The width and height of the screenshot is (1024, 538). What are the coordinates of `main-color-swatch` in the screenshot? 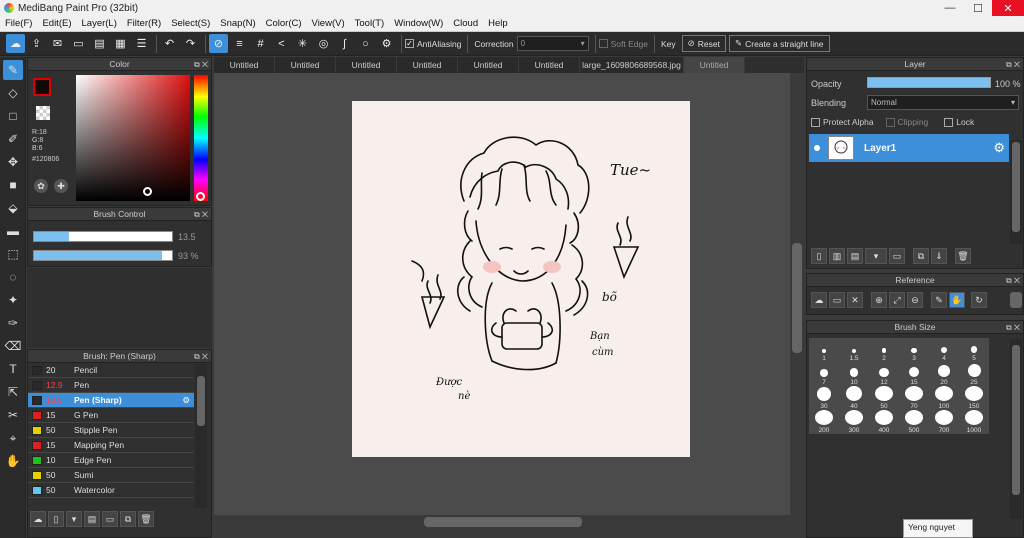 It's located at (42, 87).